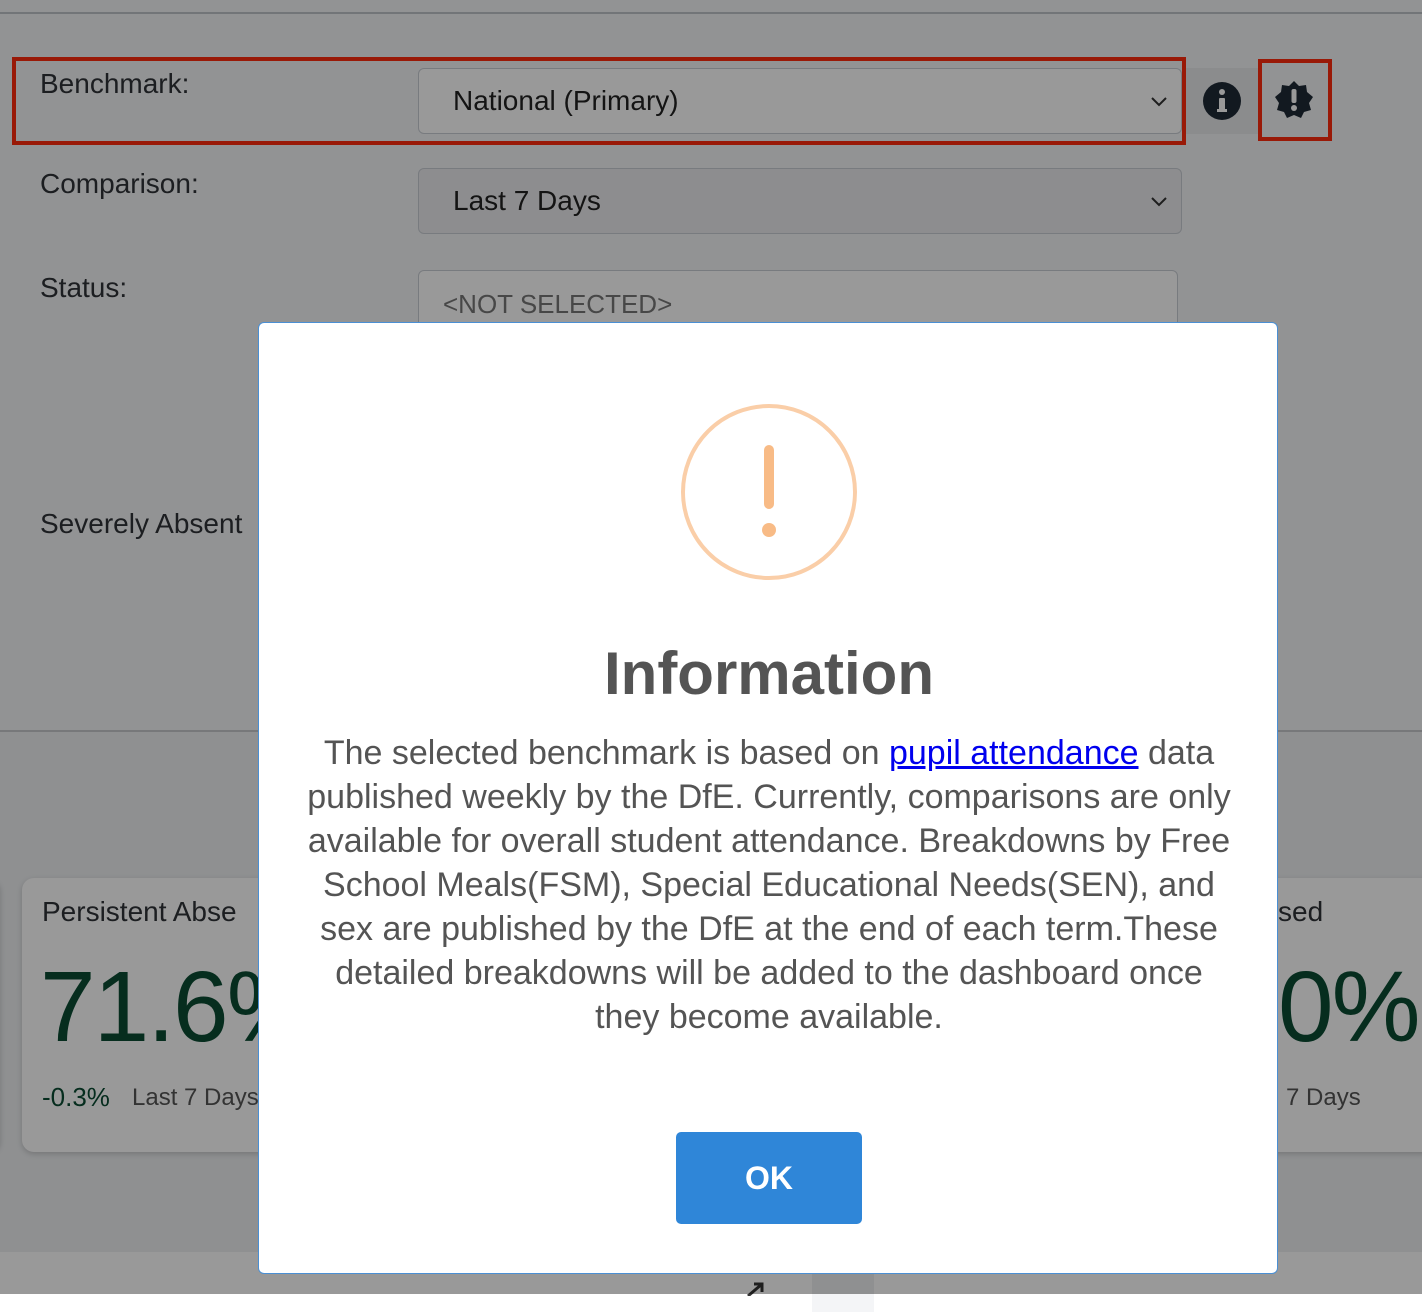 The height and width of the screenshot is (1312, 1422). Describe the element at coordinates (769, 492) in the screenshot. I see `exclamation-circle-icon` at that location.